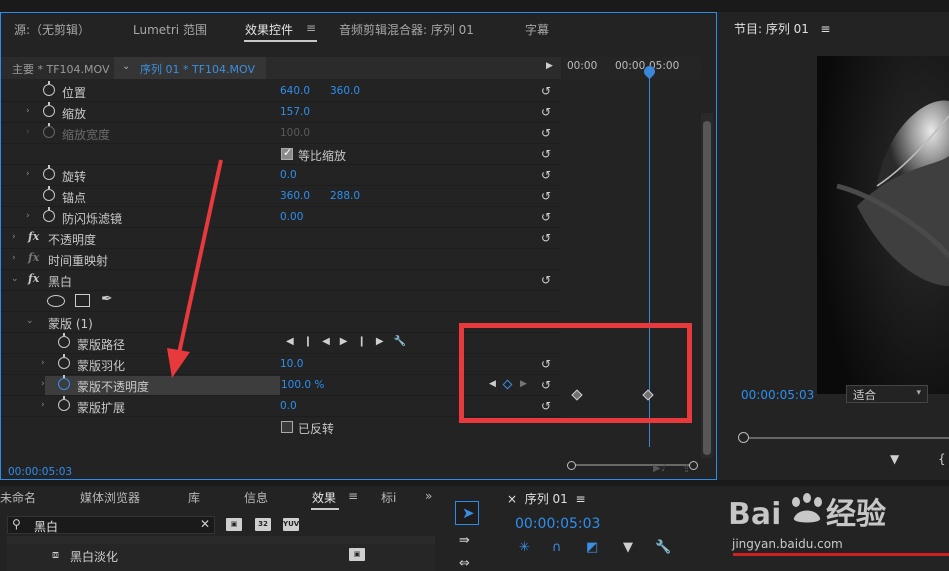 The width and height of the screenshot is (949, 571). I want to click on ec-timecode: 00:00:05:03, so click(40, 472).